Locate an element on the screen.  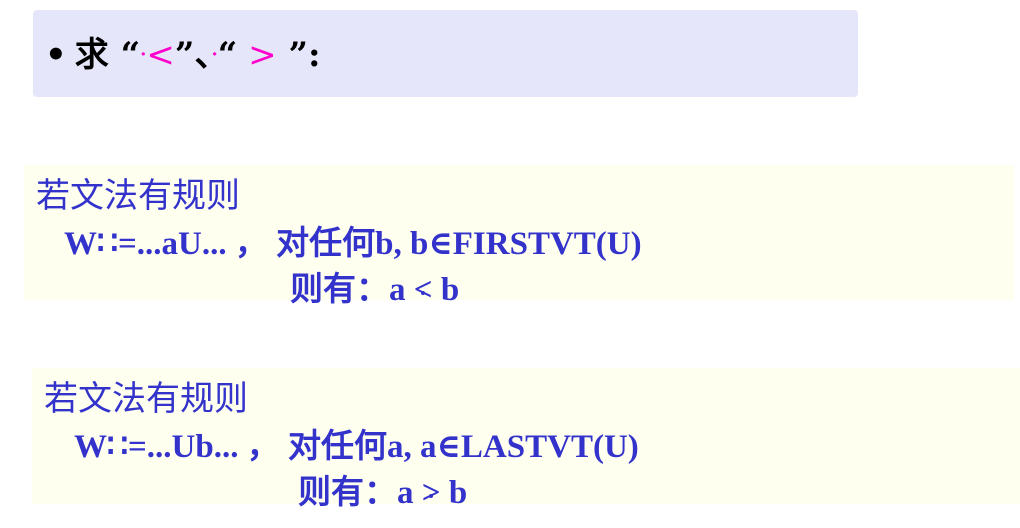
rule1-result: 则有：a < b is located at coordinates (374, 286).